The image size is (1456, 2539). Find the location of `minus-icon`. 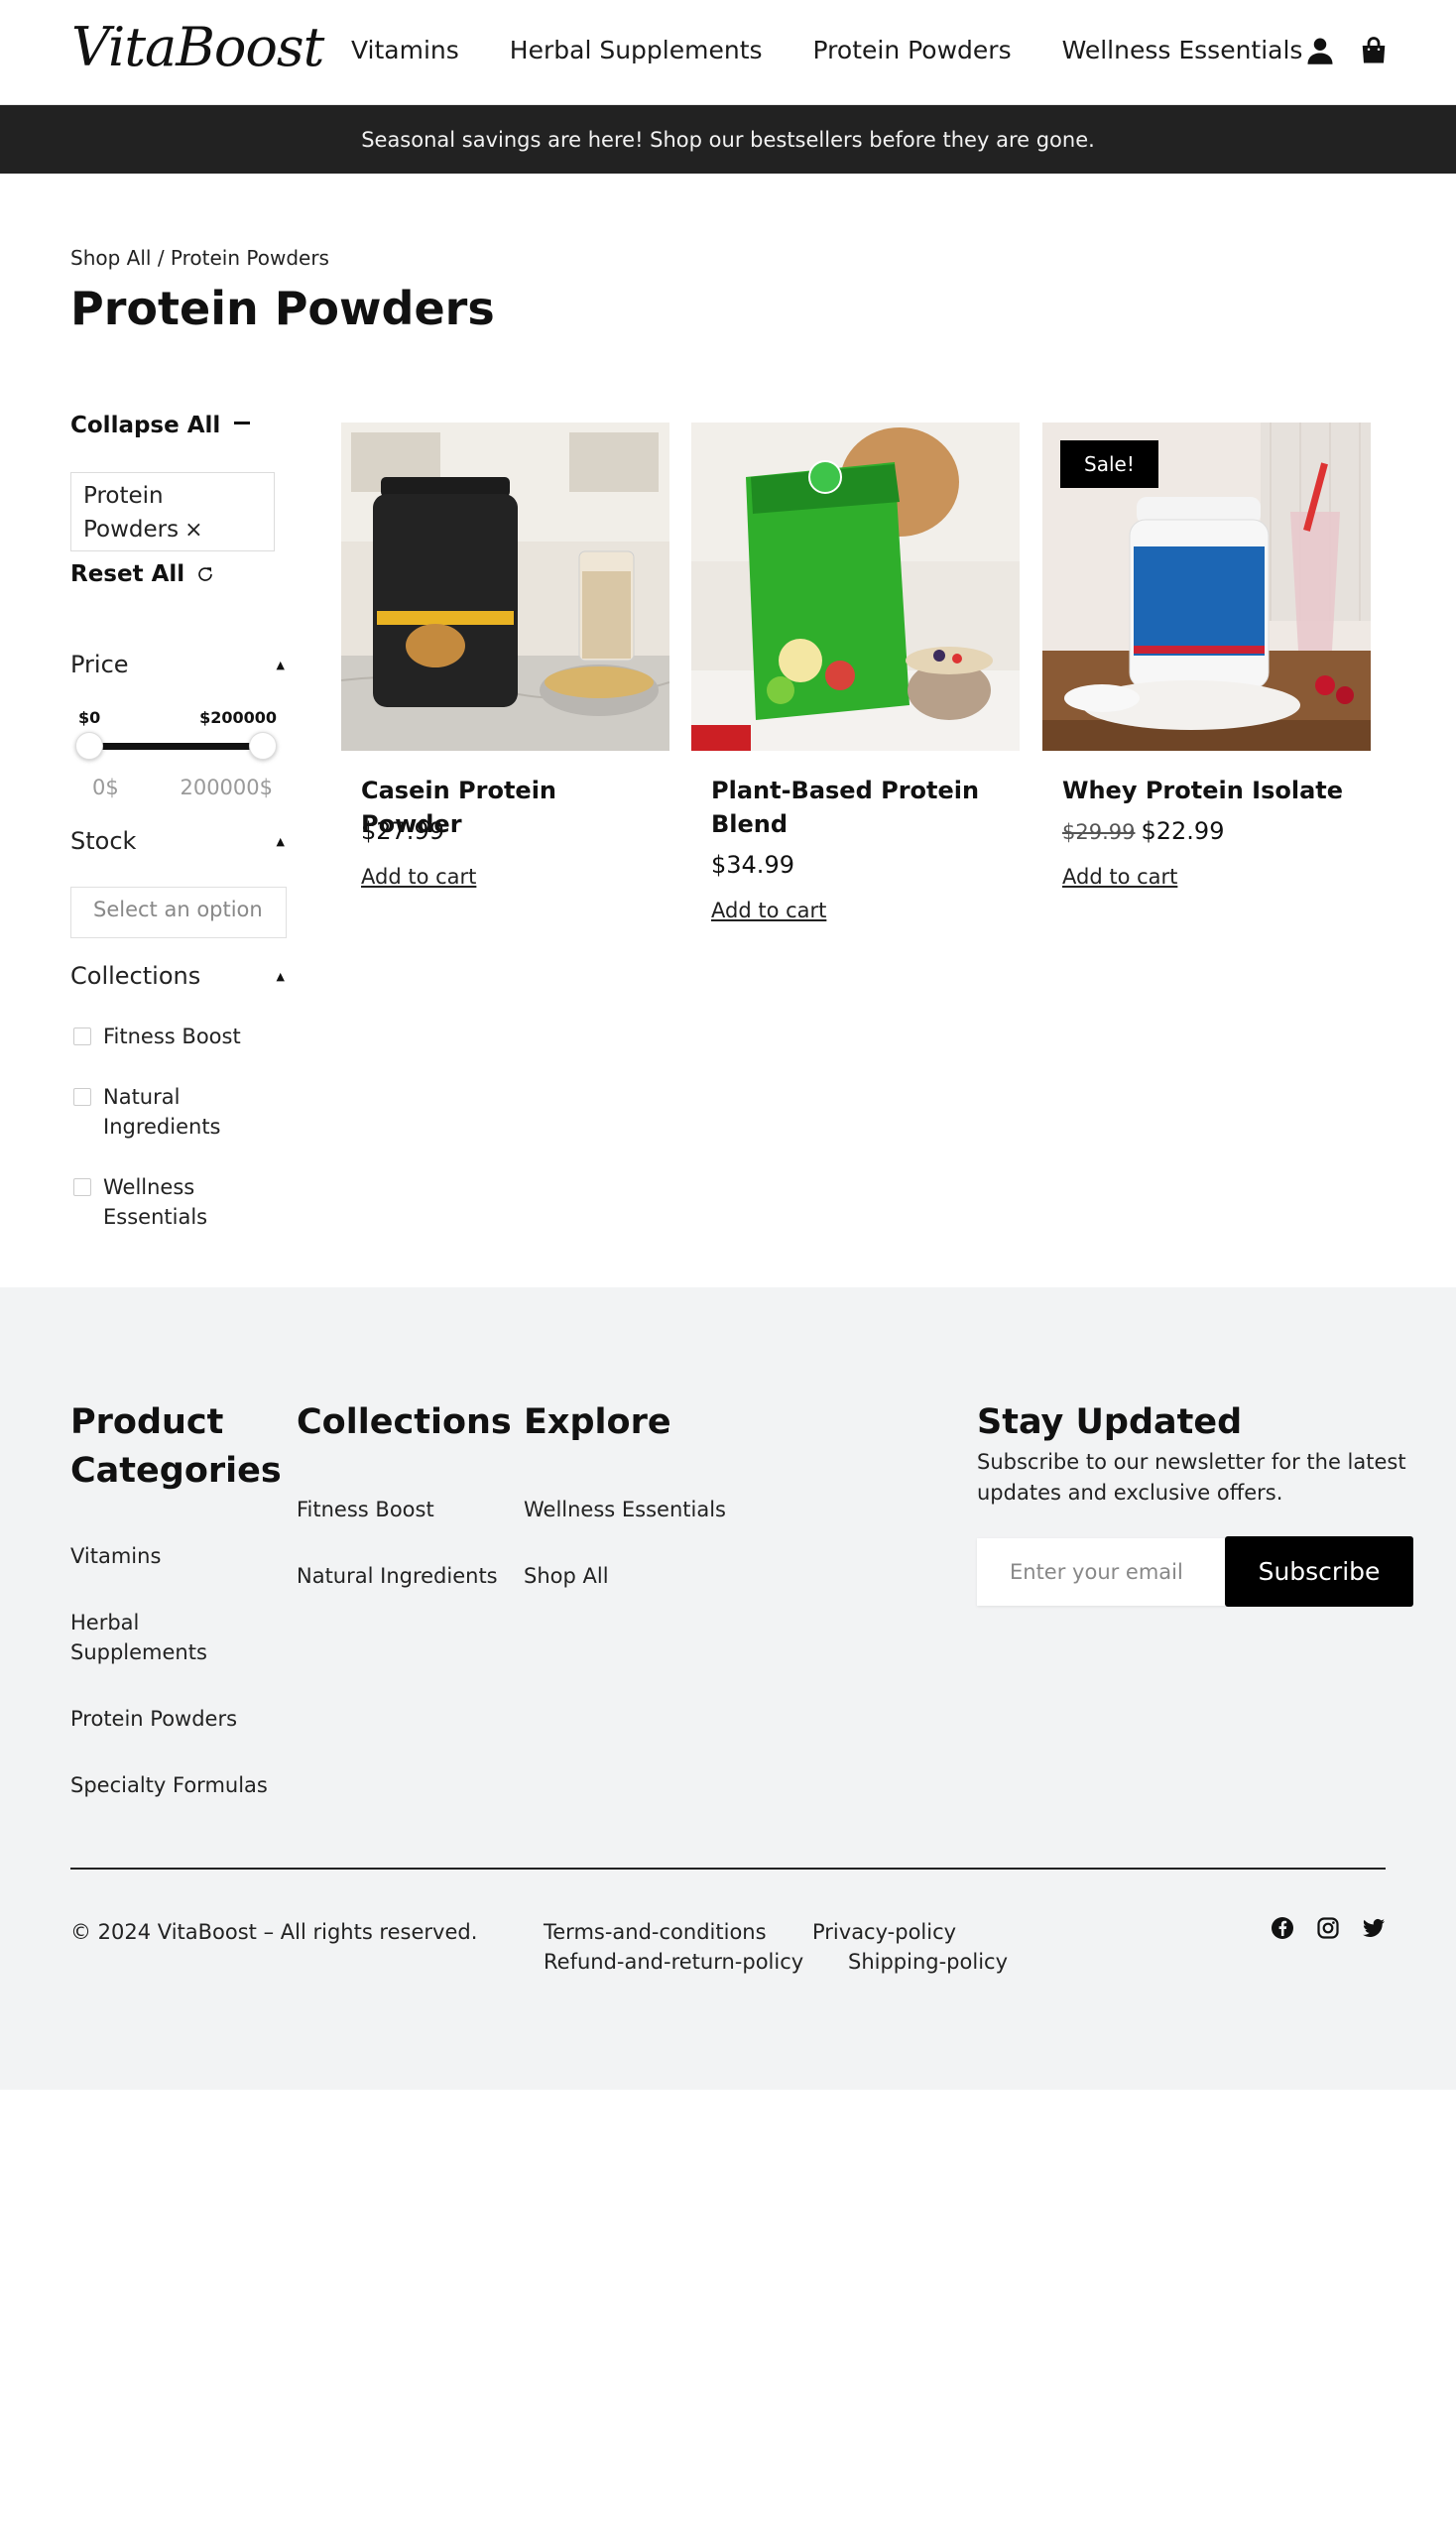

minus-icon is located at coordinates (242, 423).